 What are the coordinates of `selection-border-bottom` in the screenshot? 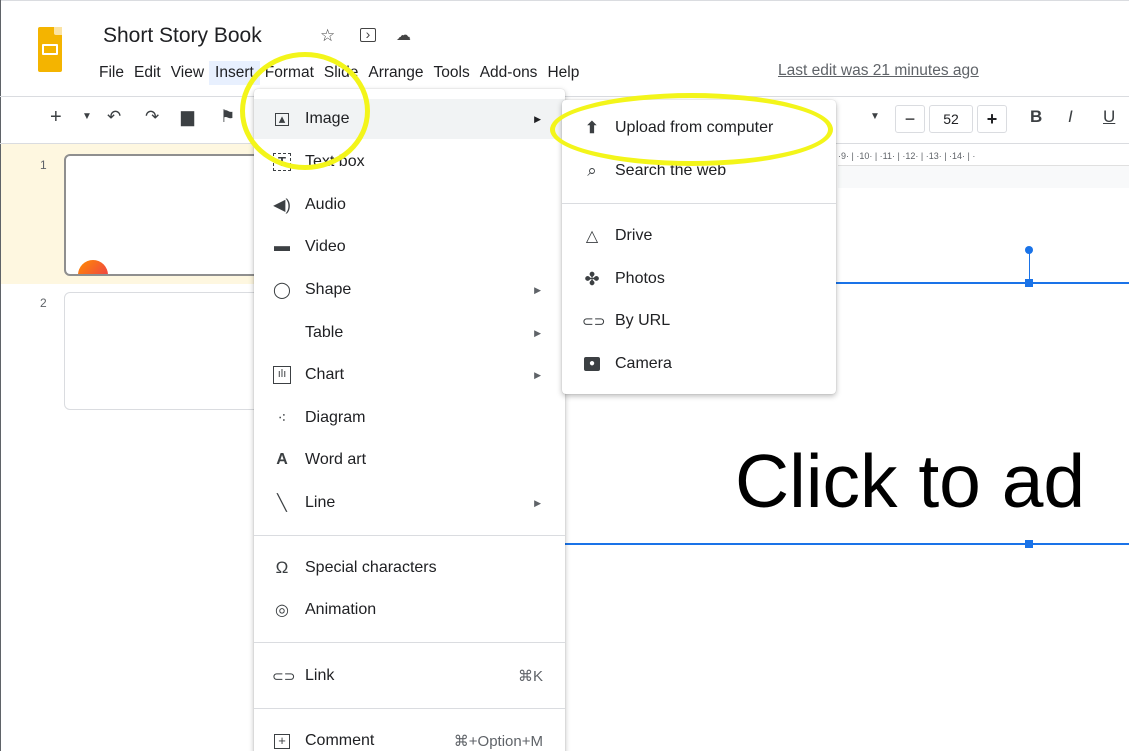 It's located at (846, 544).